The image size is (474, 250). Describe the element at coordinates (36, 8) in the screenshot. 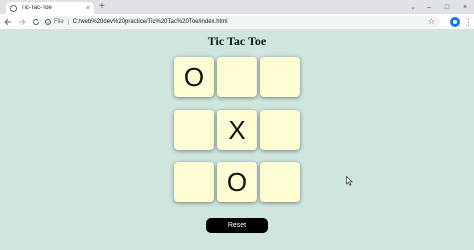

I see `tab-title: Tic-Tac-Toe` at that location.